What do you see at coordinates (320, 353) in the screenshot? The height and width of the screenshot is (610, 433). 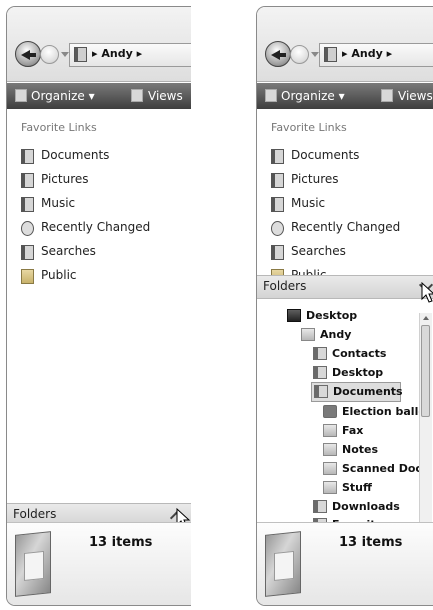 I see `contacts-icon` at bounding box center [320, 353].